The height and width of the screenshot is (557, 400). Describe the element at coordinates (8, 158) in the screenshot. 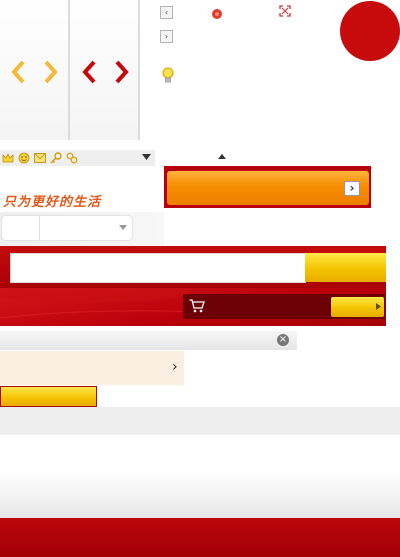

I see `crown-icon` at that location.